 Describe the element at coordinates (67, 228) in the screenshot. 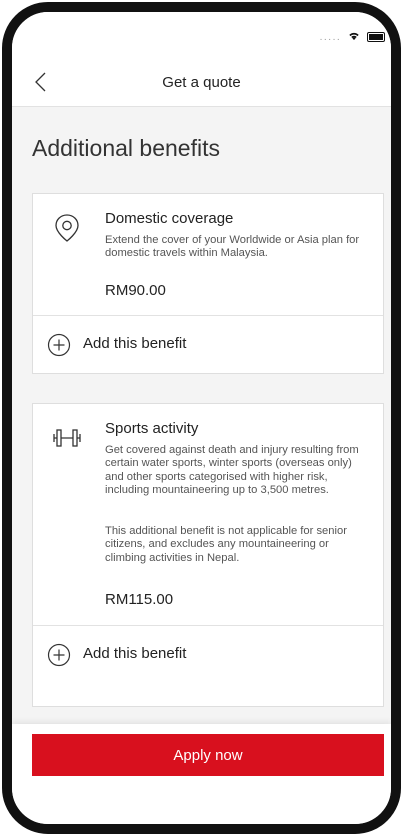

I see `location-pin-icon` at that location.